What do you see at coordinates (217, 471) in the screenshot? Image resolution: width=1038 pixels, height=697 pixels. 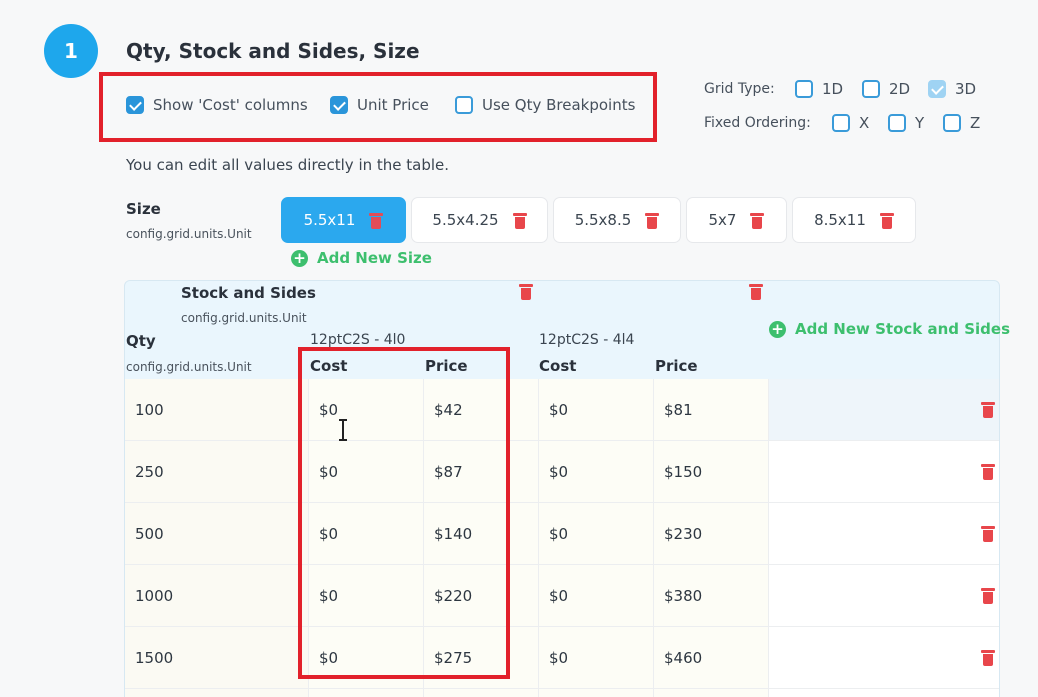 I see `qty-cell: 250` at bounding box center [217, 471].